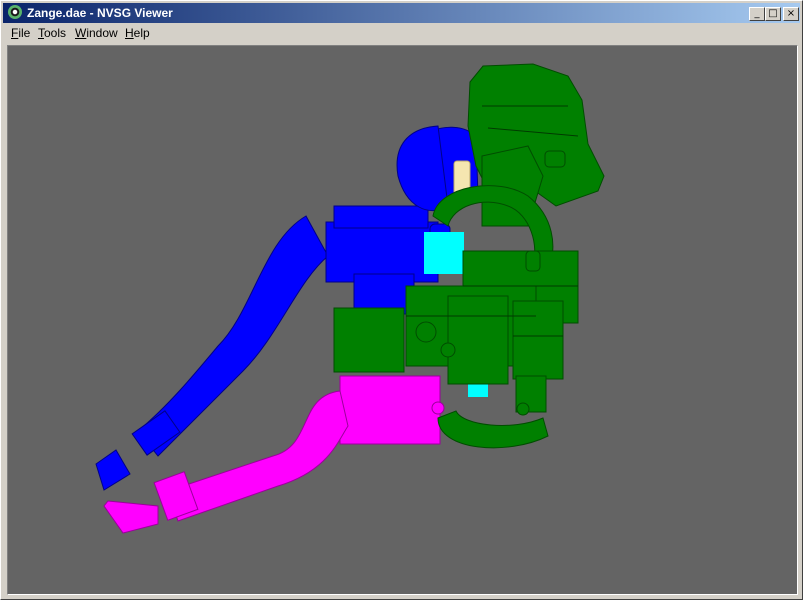  What do you see at coordinates (401, 33) in the screenshot?
I see `menu-bar: File Tools Window Help` at bounding box center [401, 33].